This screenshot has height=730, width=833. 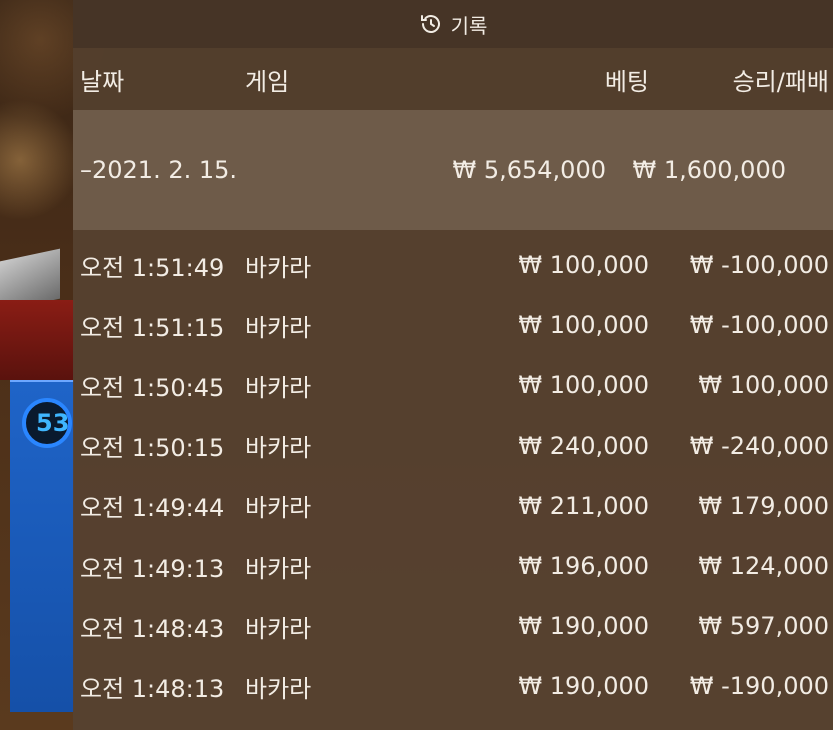 What do you see at coordinates (152, 267) in the screenshot?
I see `row-time: 오전 1:51:49` at bounding box center [152, 267].